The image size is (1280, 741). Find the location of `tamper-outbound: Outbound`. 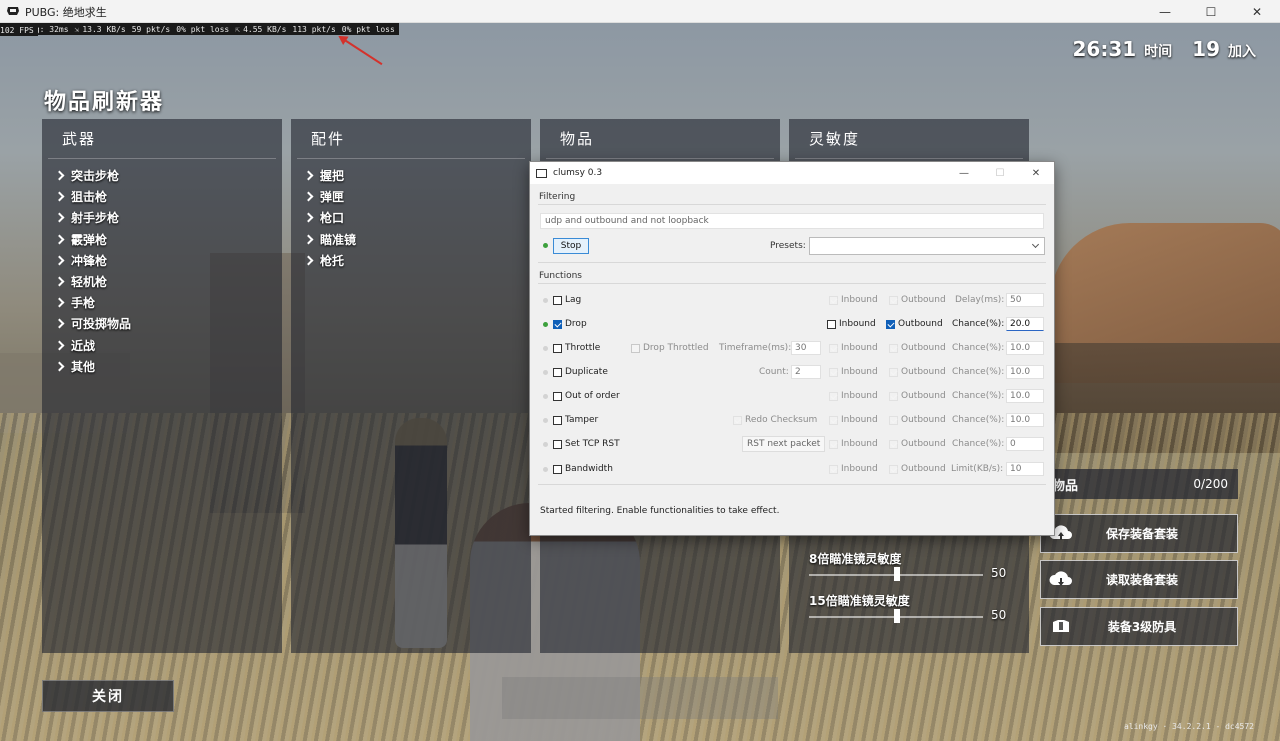

tamper-outbound: Outbound is located at coordinates (917, 420).